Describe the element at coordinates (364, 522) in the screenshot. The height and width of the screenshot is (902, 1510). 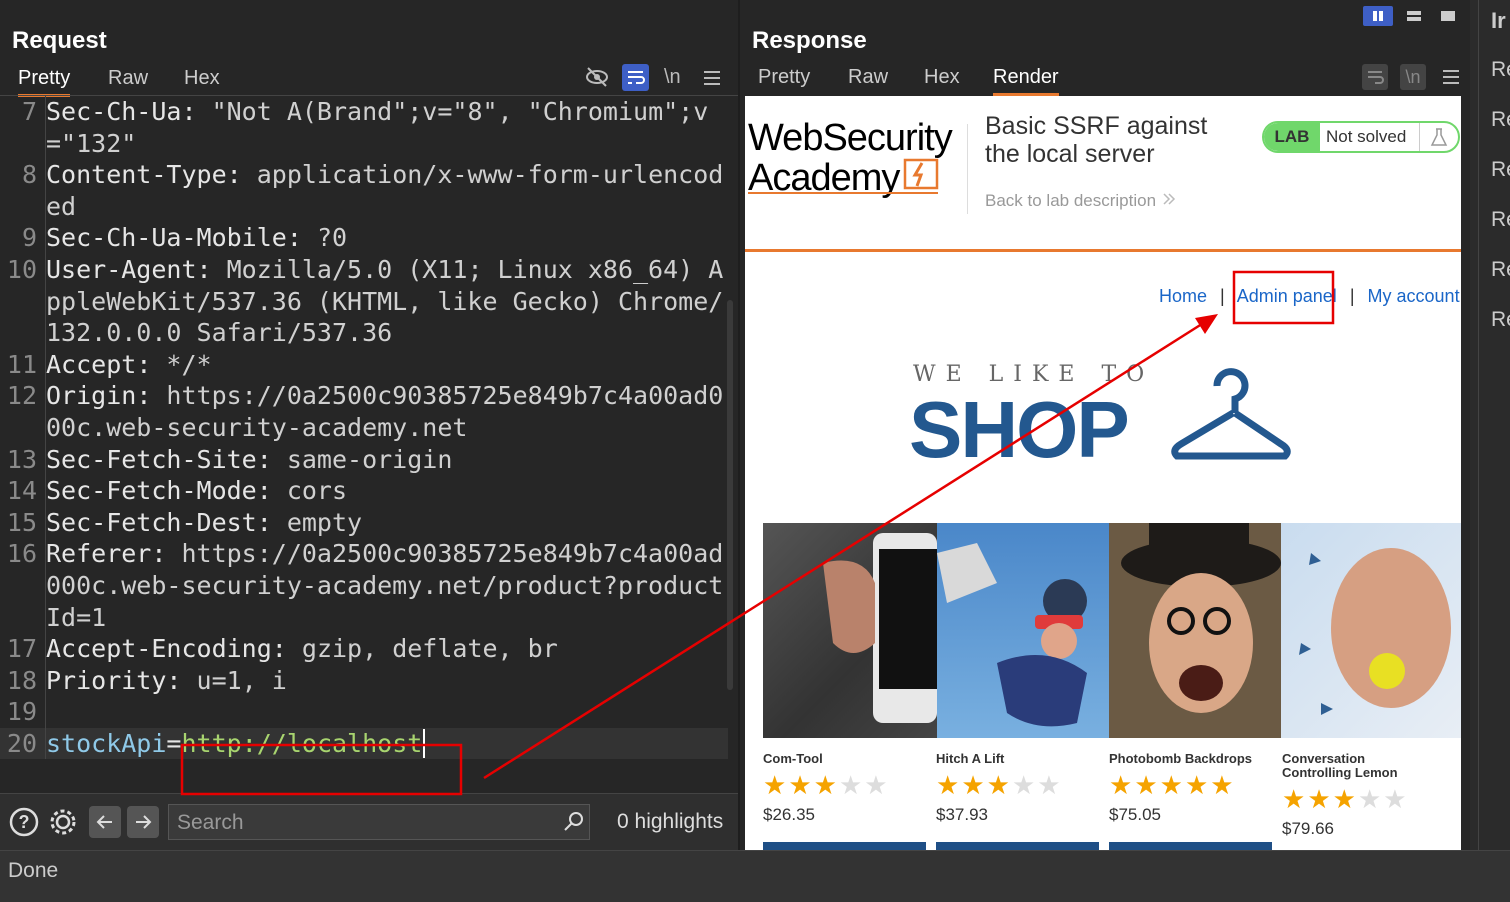
I see `code-line: 15 Sec-Fetch-Dest: empty` at that location.